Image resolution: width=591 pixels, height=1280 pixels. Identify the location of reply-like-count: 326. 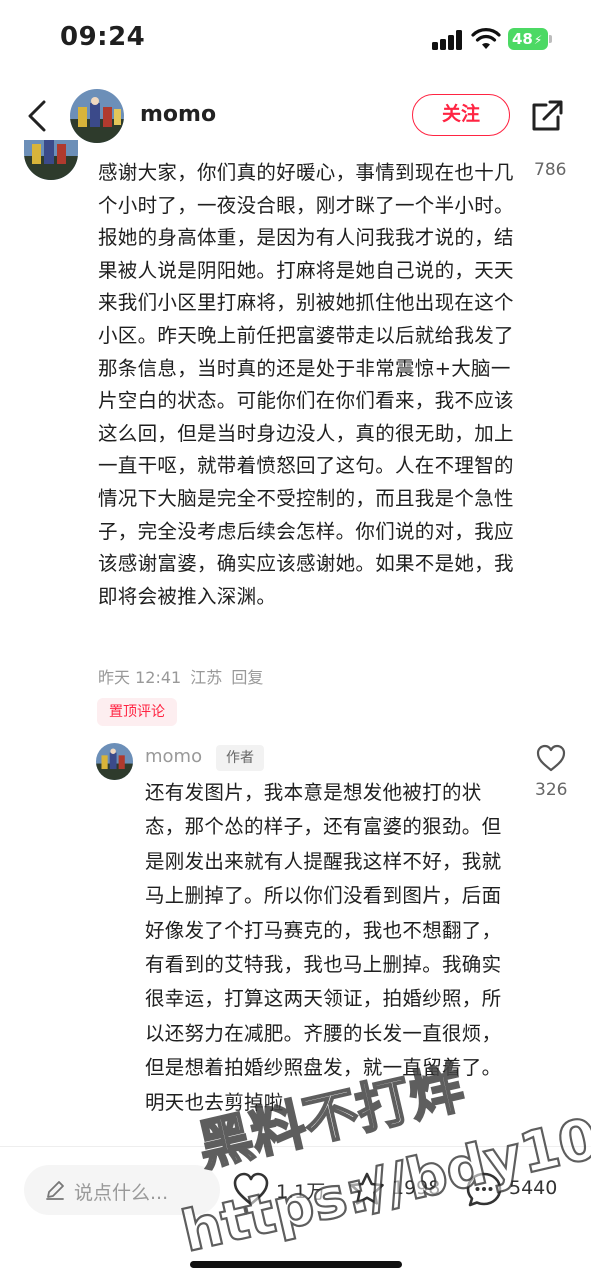
(551, 790).